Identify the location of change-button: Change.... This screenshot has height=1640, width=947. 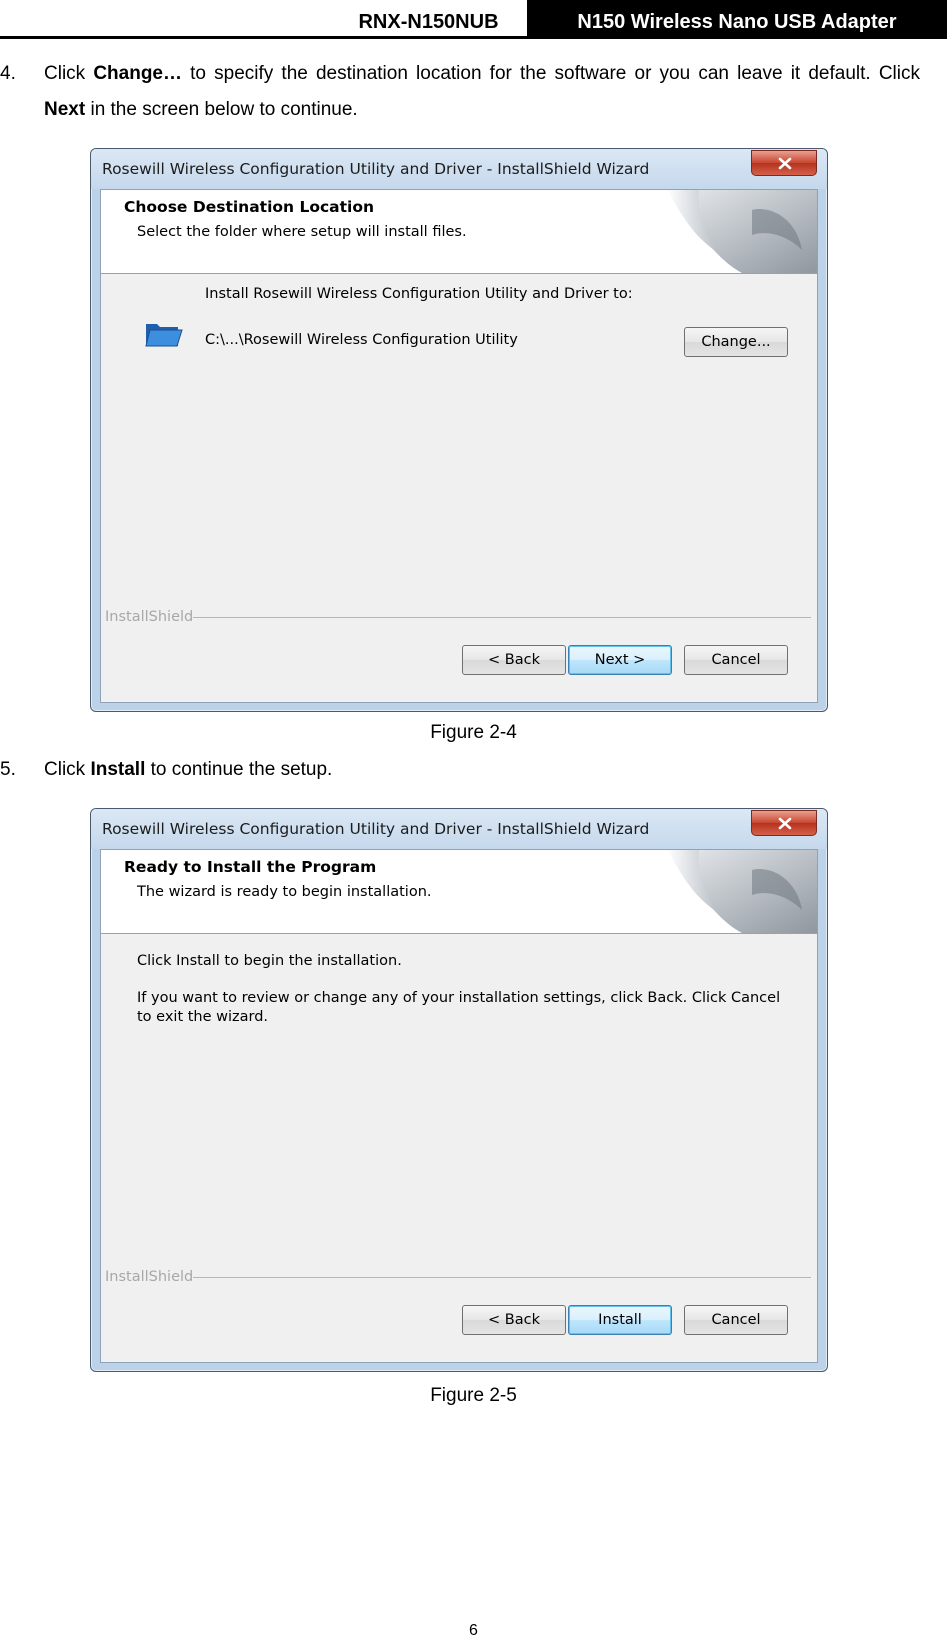
(736, 342).